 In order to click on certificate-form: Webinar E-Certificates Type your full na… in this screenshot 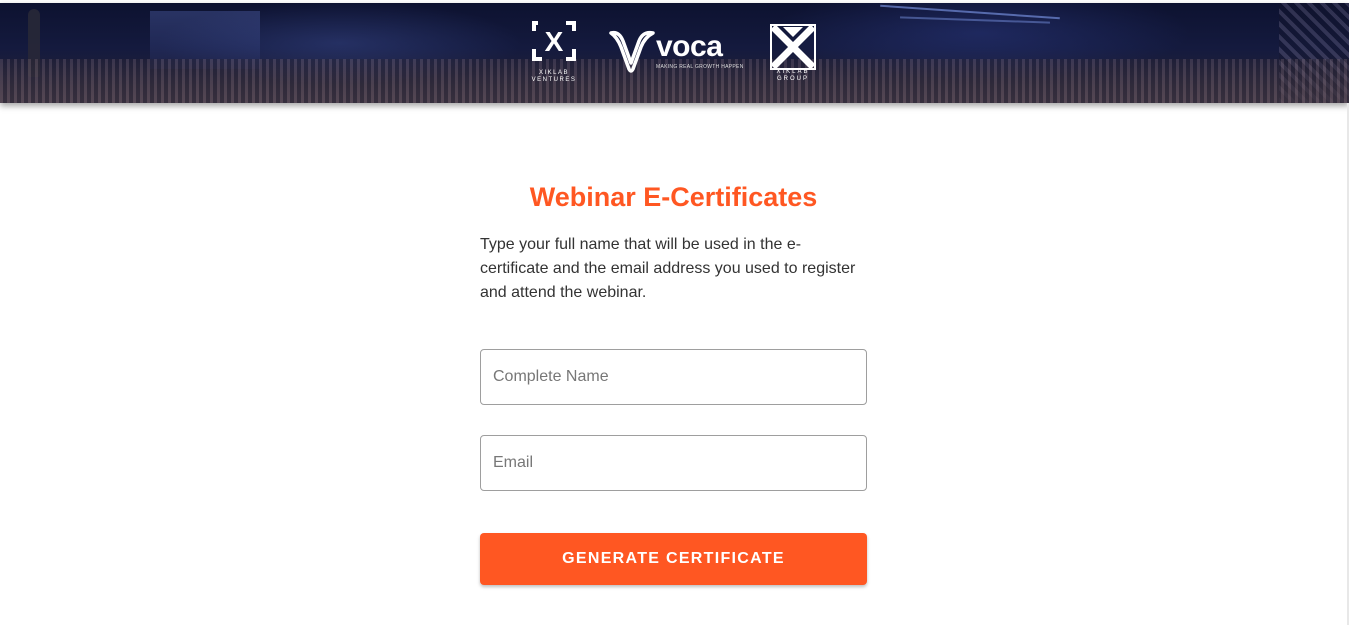, I will do `click(673, 237)`.